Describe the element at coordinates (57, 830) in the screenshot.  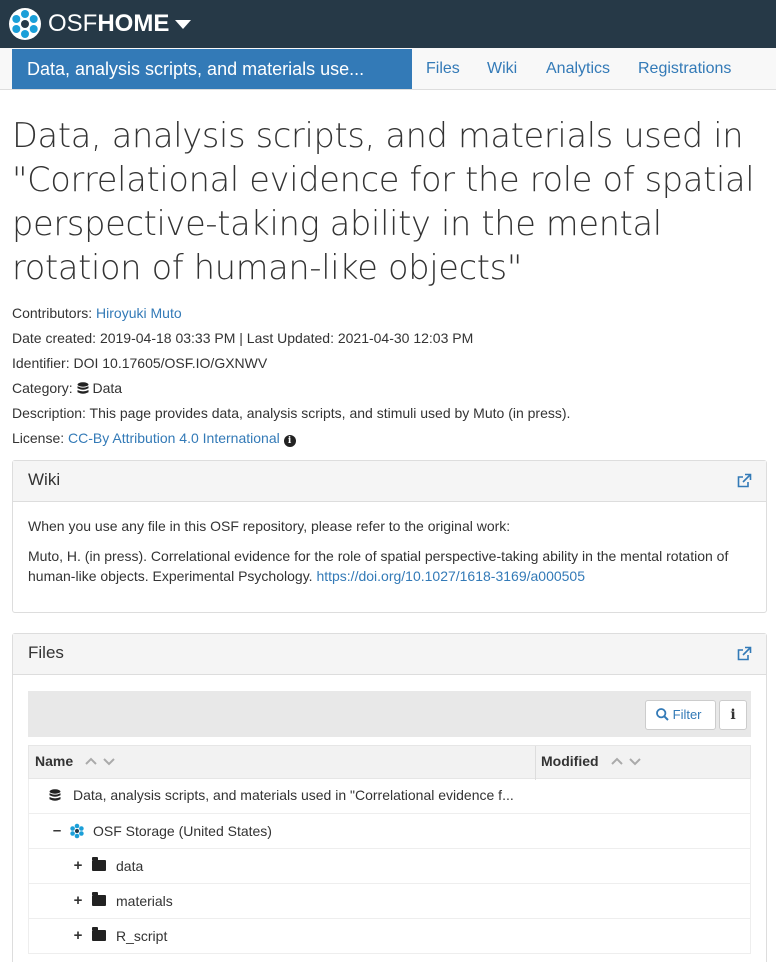
I see `collapse-toggle: –` at that location.